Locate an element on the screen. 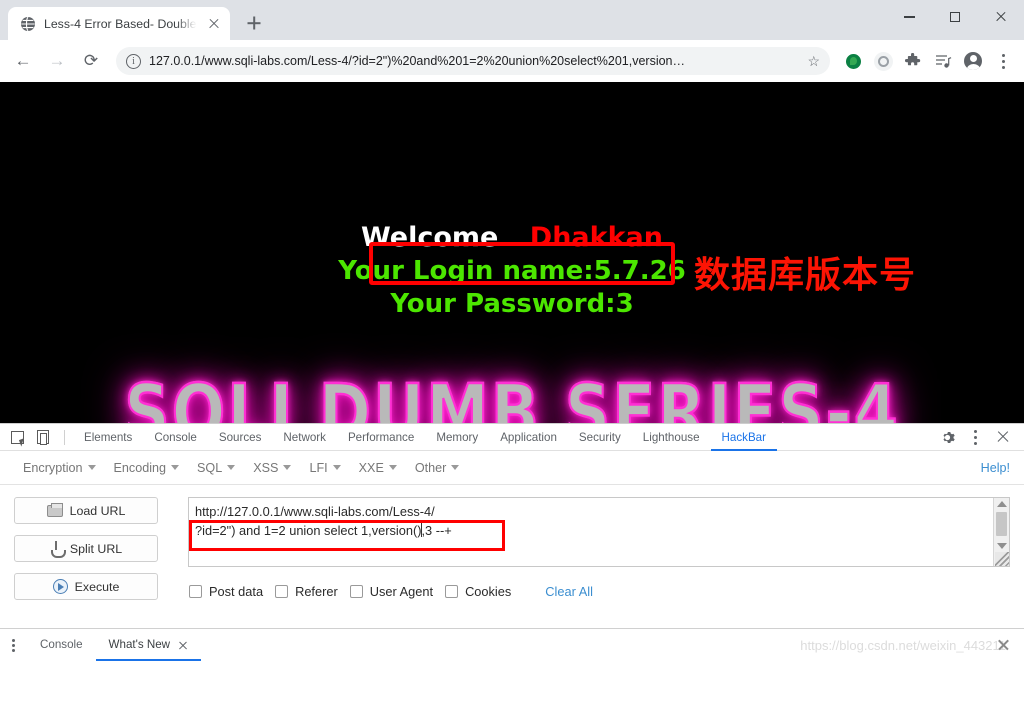 This screenshot has width=1024, height=723. devtools-tab-network: Network is located at coordinates (304, 437).